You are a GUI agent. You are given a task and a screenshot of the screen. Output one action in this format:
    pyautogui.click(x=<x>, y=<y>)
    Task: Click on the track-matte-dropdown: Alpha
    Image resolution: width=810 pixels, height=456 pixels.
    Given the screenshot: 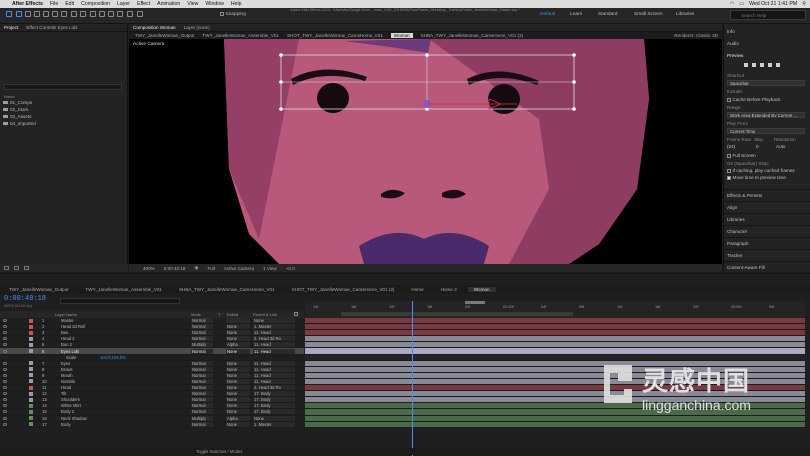 What is the action you would take?
    pyautogui.click(x=238, y=345)
    